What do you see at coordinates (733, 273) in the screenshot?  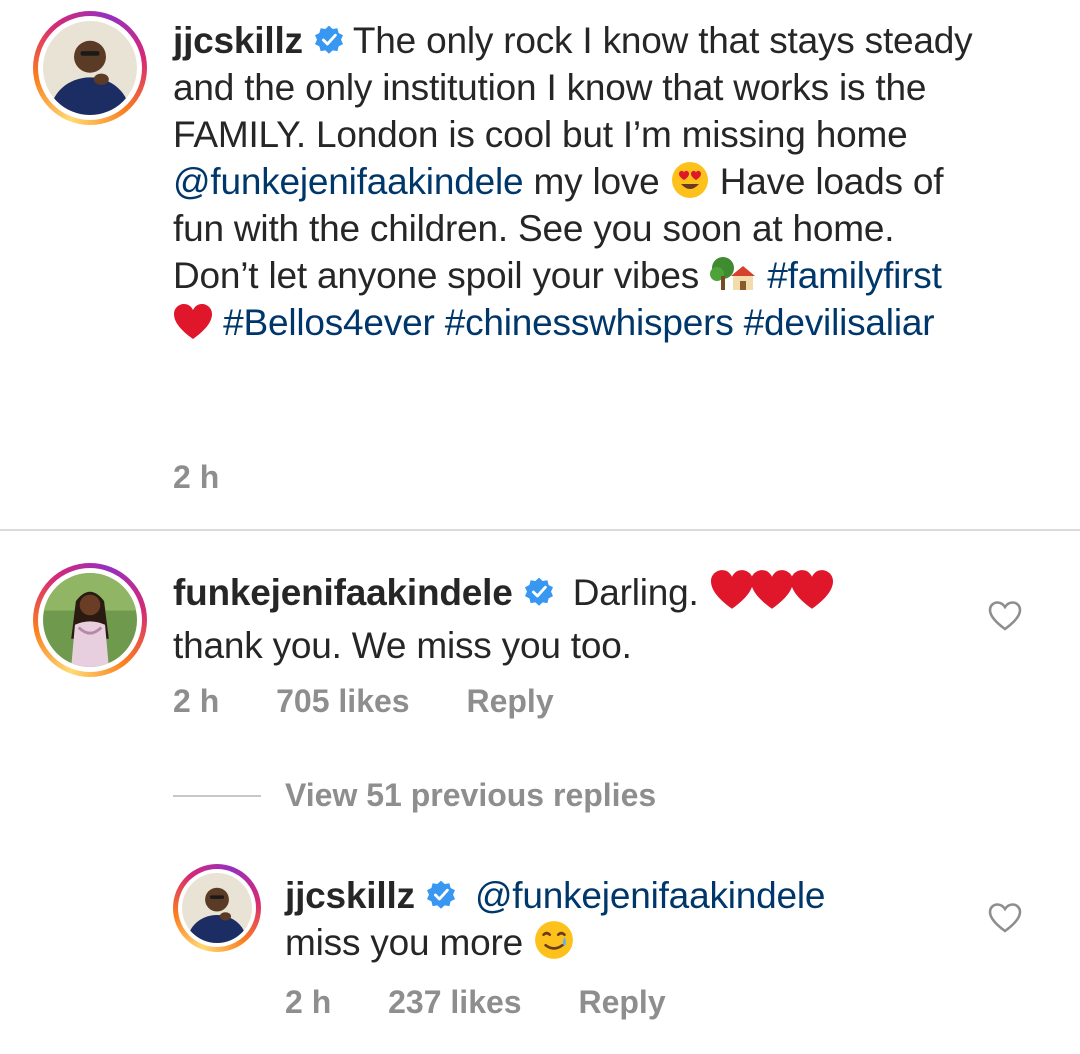 I see `house-with-tree-emoji-icon` at bounding box center [733, 273].